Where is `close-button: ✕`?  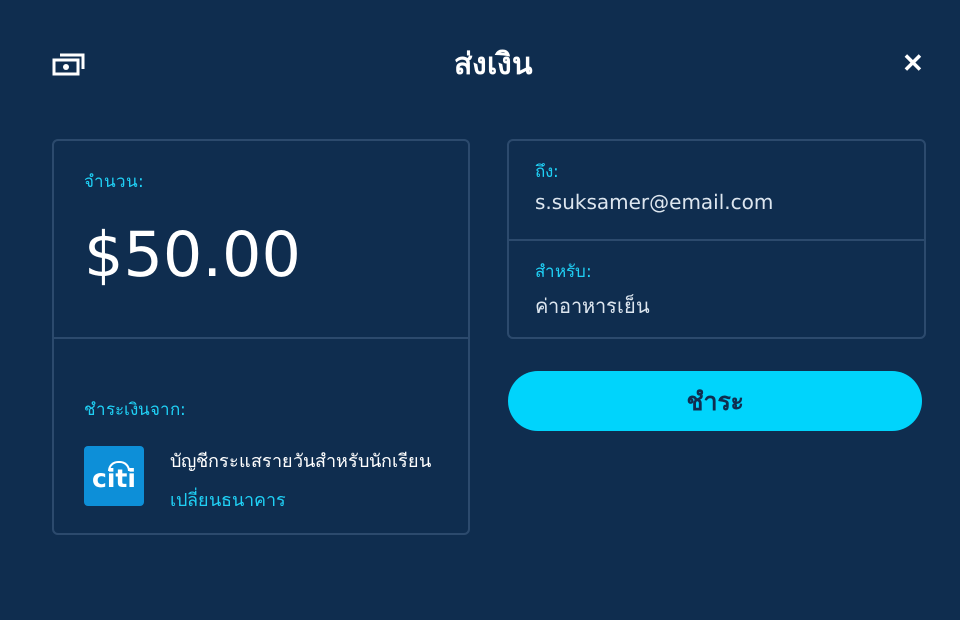
close-button: ✕ is located at coordinates (913, 63).